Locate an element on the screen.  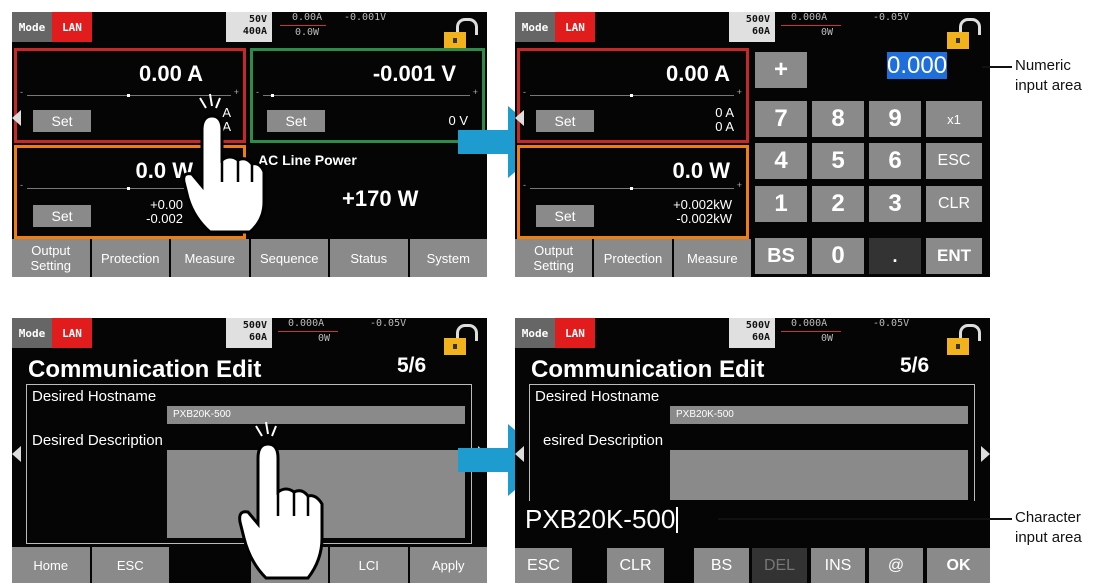
key-x1: x1 is located at coordinates (954, 119).